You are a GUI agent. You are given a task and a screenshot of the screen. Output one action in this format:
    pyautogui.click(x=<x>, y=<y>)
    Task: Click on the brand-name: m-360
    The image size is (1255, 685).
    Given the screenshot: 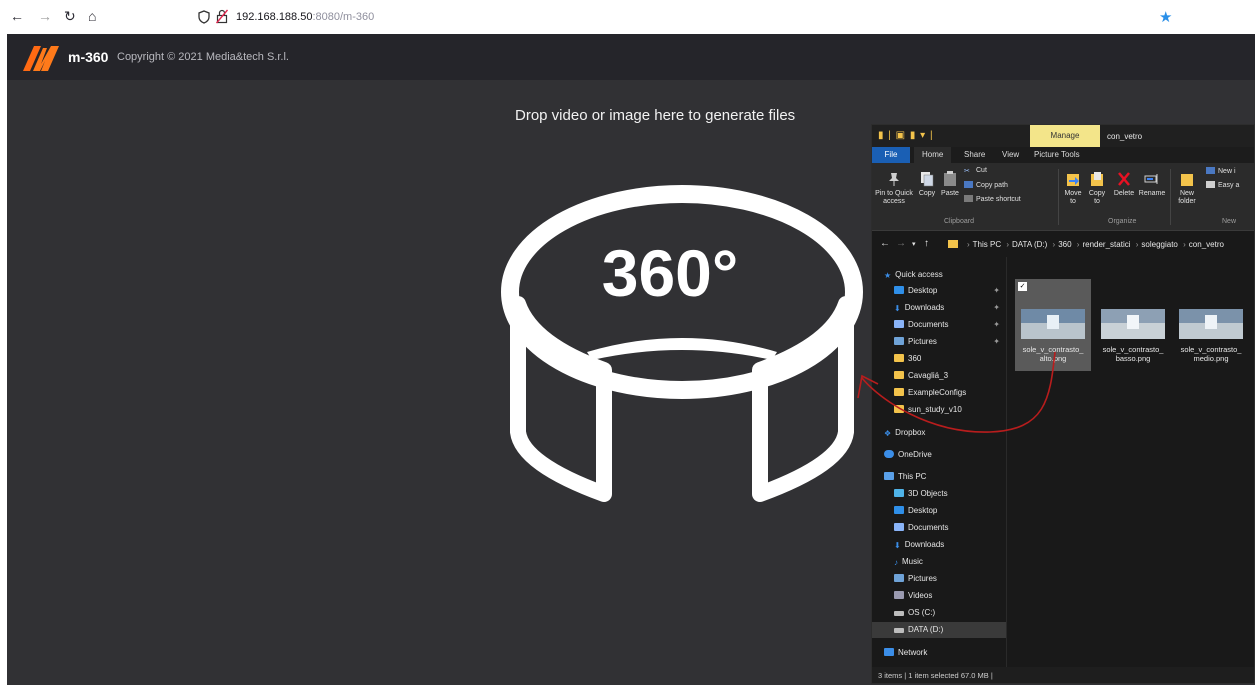 What is the action you would take?
    pyautogui.click(x=88, y=57)
    